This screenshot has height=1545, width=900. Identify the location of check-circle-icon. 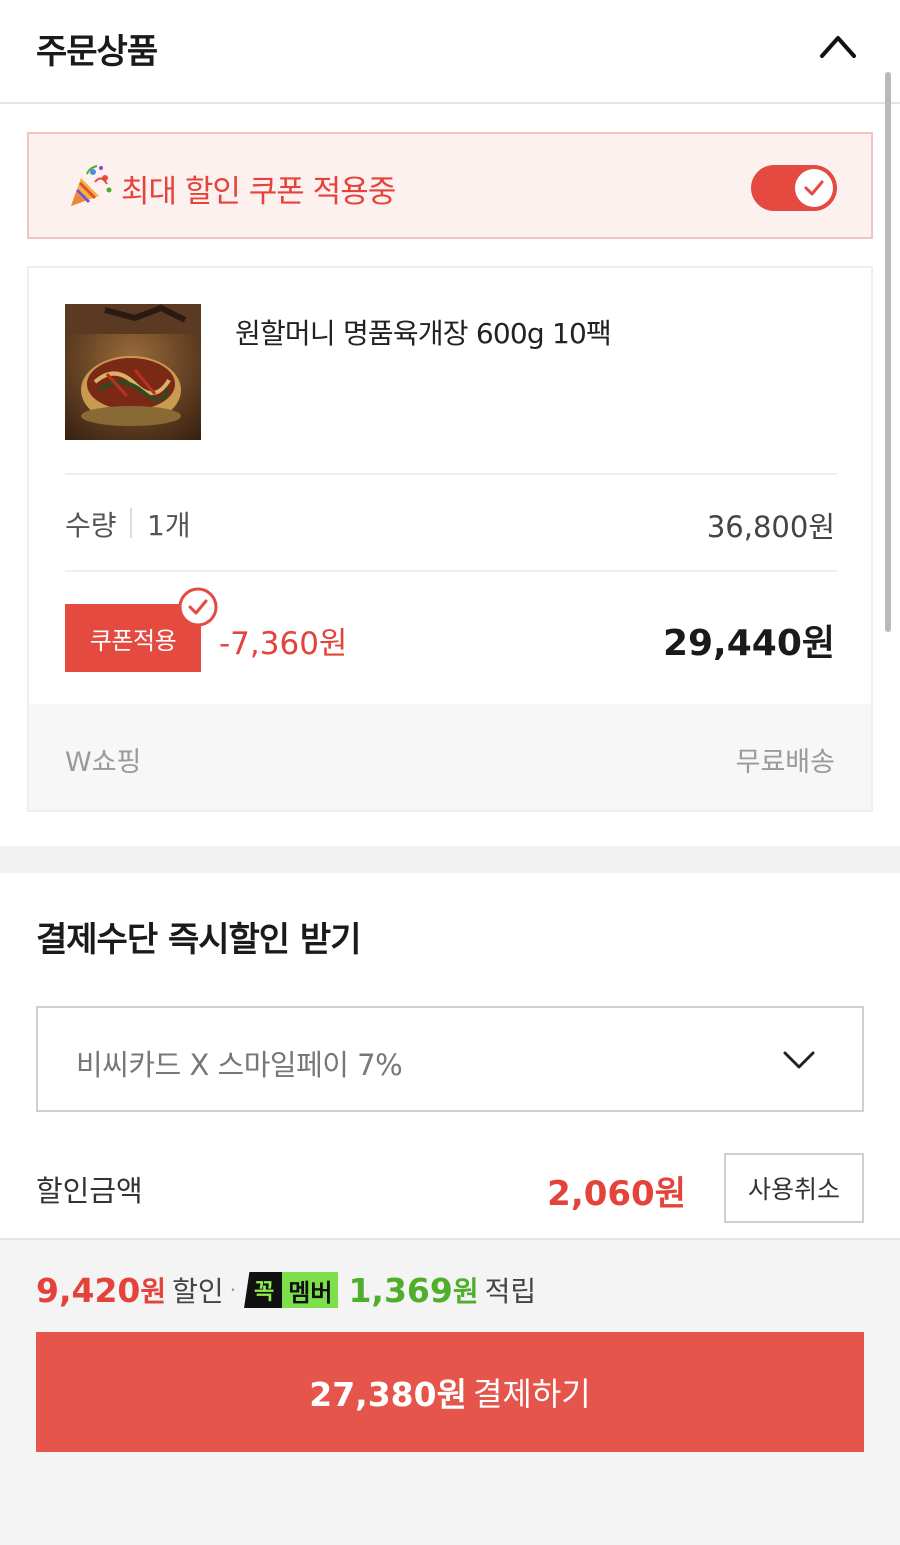
(198, 607).